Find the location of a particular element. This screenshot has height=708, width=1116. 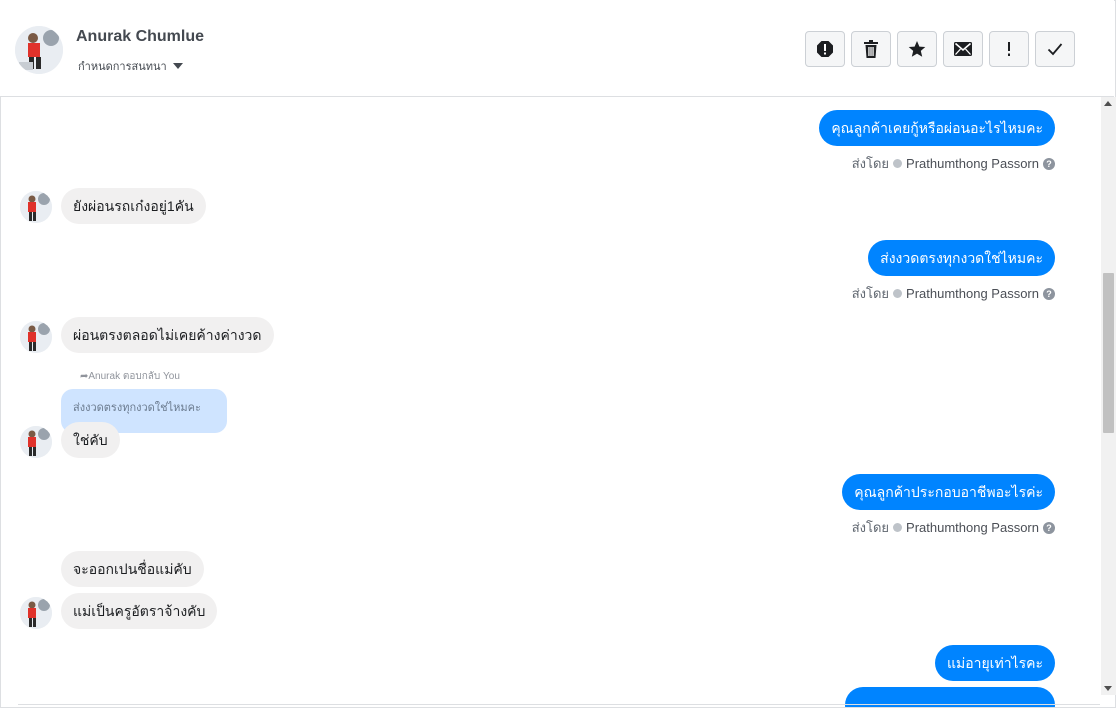

envelope-icon is located at coordinates (963, 49).